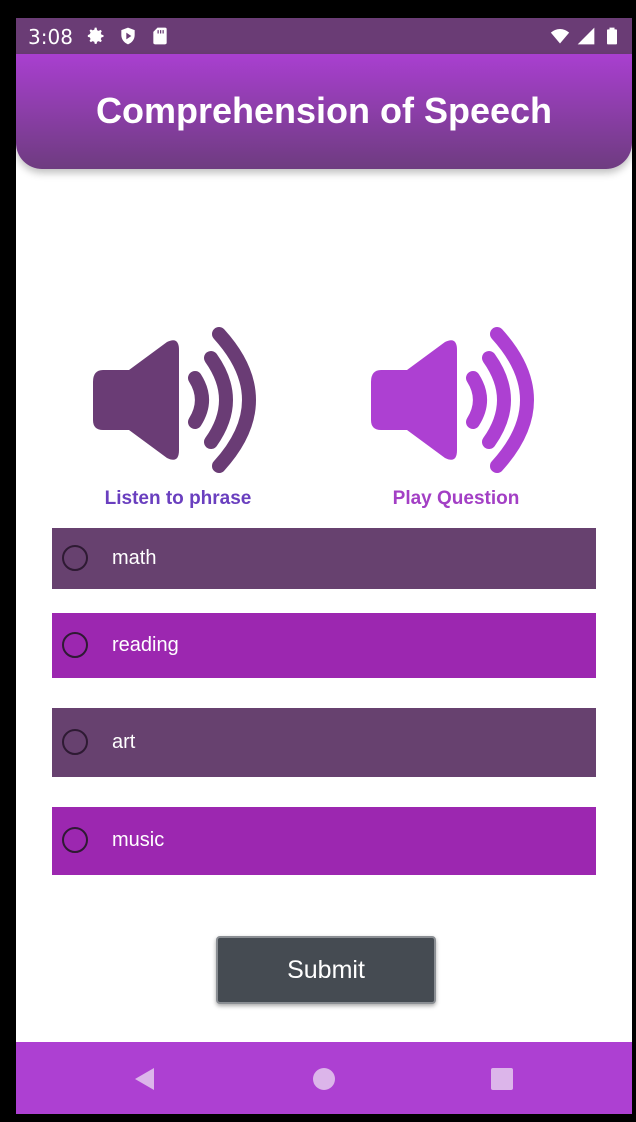  I want to click on play-question-button: Play Question, so click(456, 426).